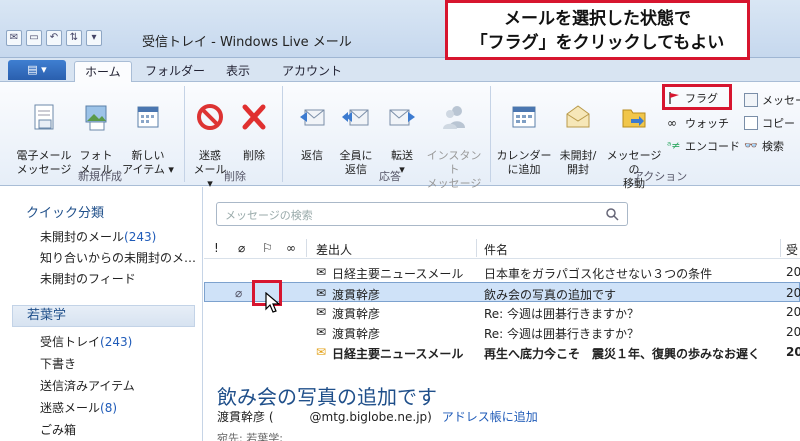 The height and width of the screenshot is (441, 800). What do you see at coordinates (355, 117) in the screenshot?
I see `reply-all-envelope-icon` at bounding box center [355, 117].